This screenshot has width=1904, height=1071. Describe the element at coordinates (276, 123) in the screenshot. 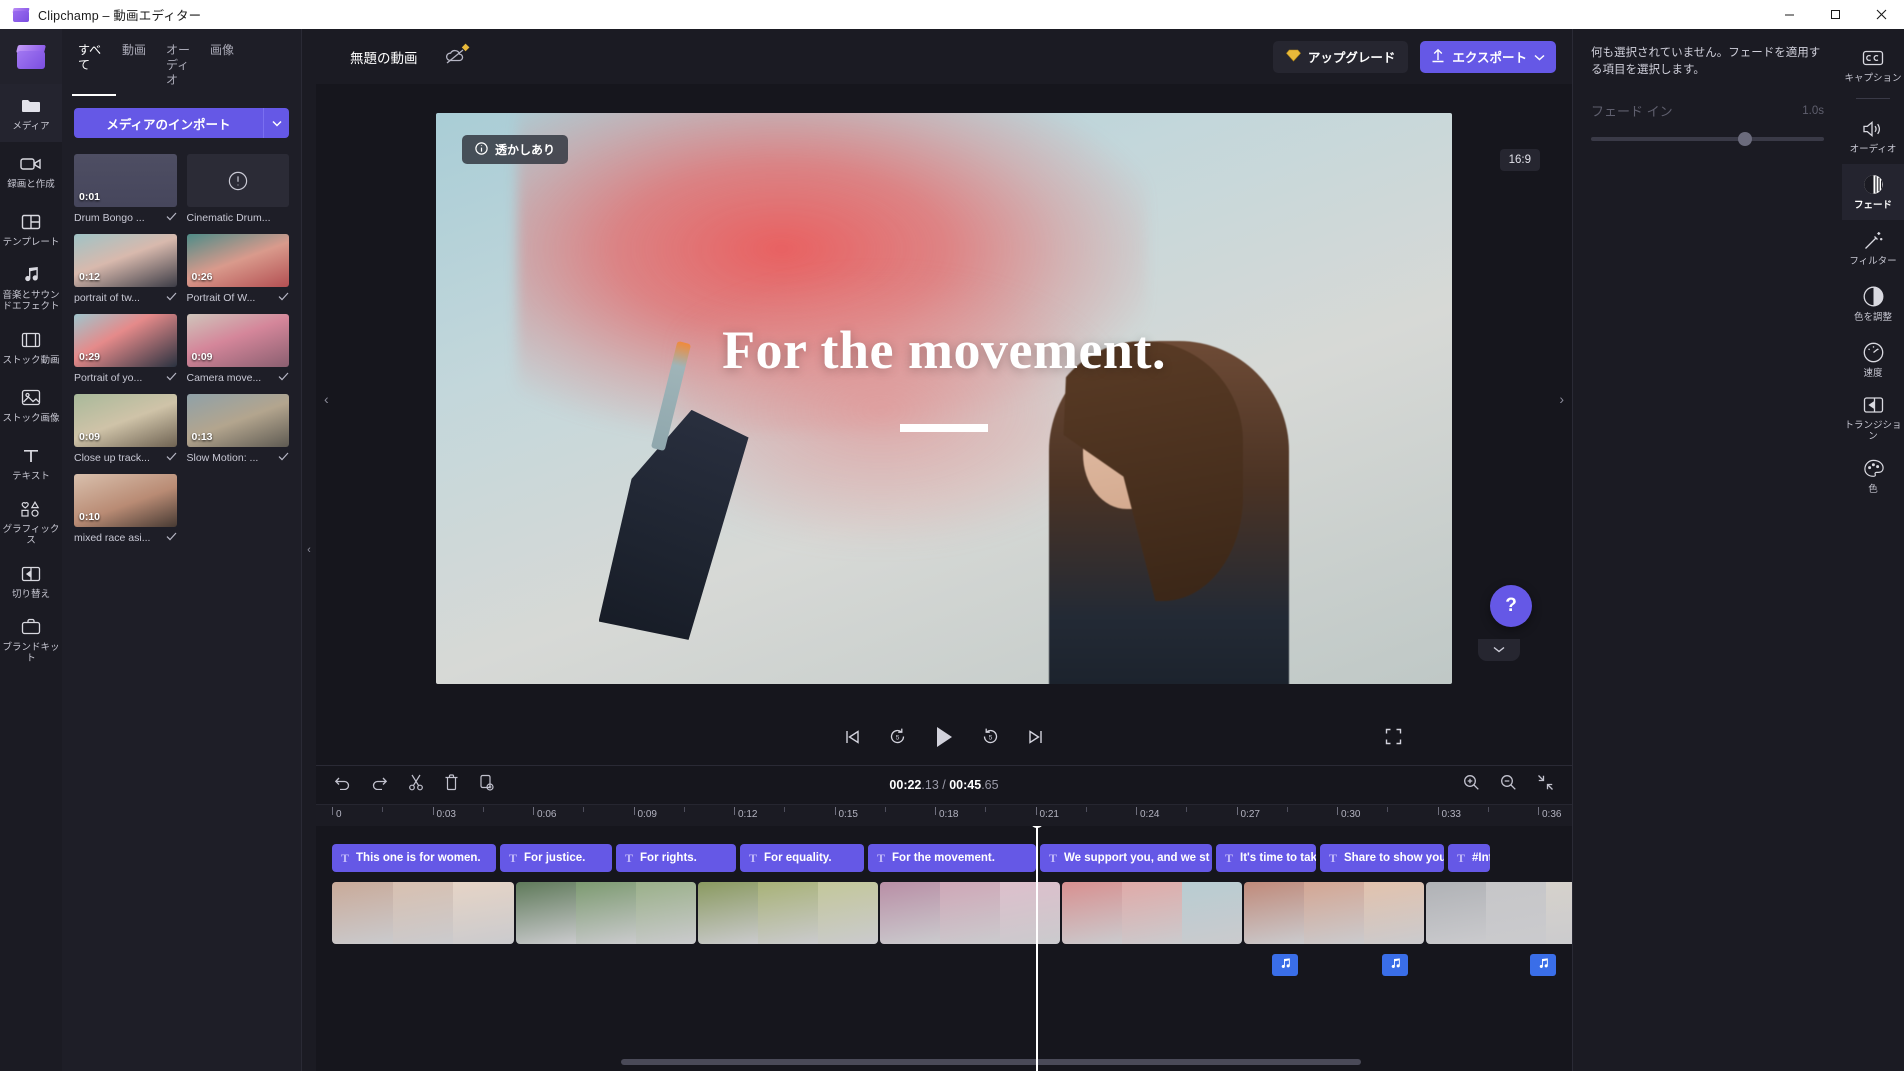

I see `import-media-dropdown-button` at that location.